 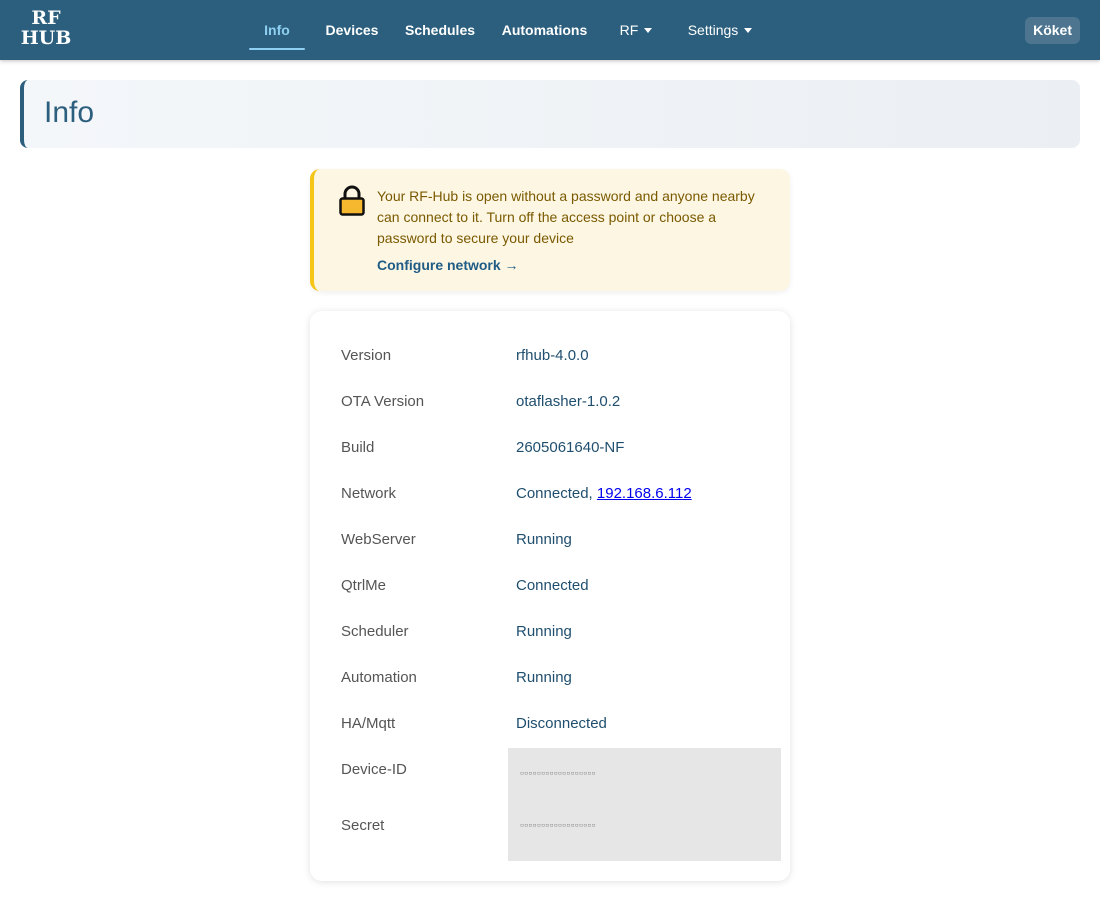 What do you see at coordinates (629, 30) in the screenshot?
I see `nav-rf-label: RF` at bounding box center [629, 30].